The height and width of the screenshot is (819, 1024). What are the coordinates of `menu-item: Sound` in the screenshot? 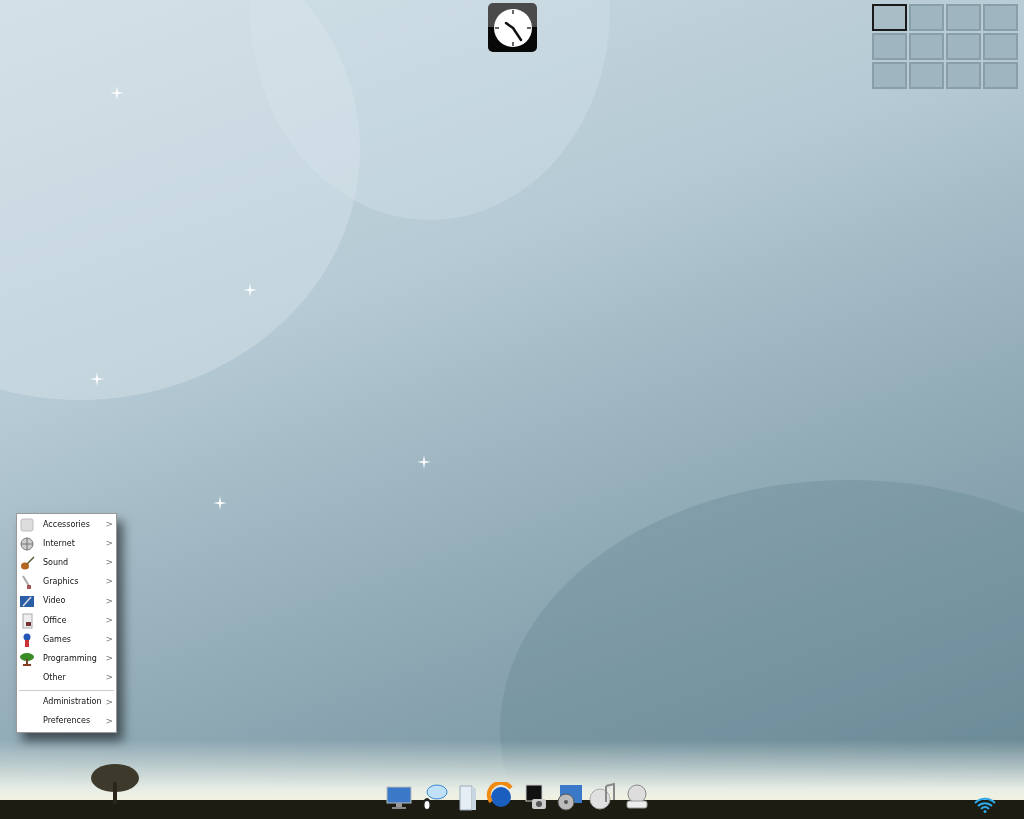 It's located at (74, 562).